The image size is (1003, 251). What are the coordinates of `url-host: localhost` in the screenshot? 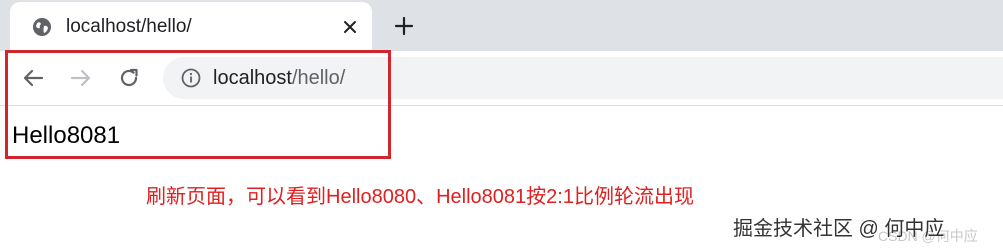 It's located at (252, 78).